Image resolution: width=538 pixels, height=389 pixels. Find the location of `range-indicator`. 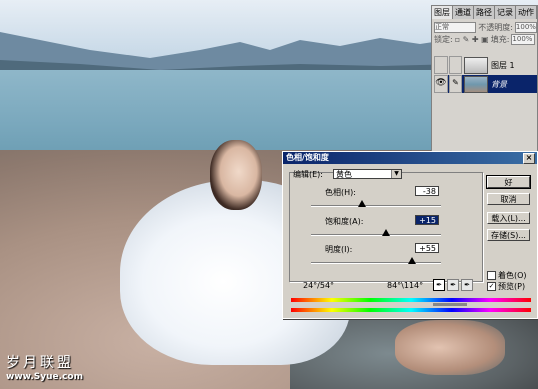

range-indicator is located at coordinates (450, 304).